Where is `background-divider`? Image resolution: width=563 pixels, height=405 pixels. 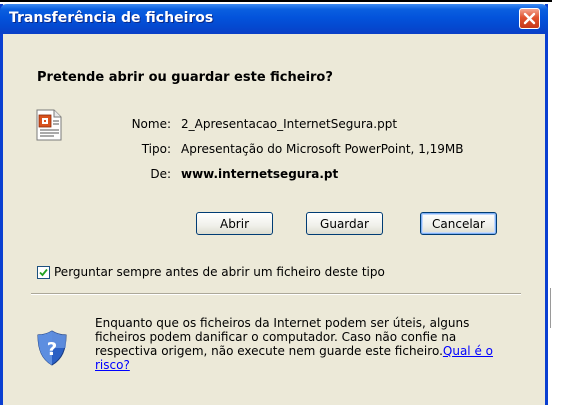
background-divider is located at coordinates (550, 308).